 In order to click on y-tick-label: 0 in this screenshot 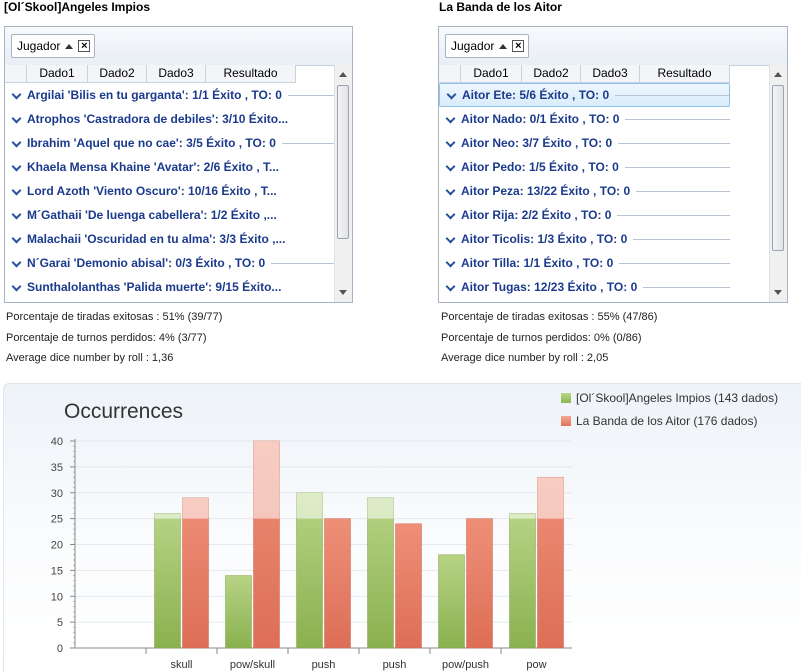, I will do `click(60, 649)`.